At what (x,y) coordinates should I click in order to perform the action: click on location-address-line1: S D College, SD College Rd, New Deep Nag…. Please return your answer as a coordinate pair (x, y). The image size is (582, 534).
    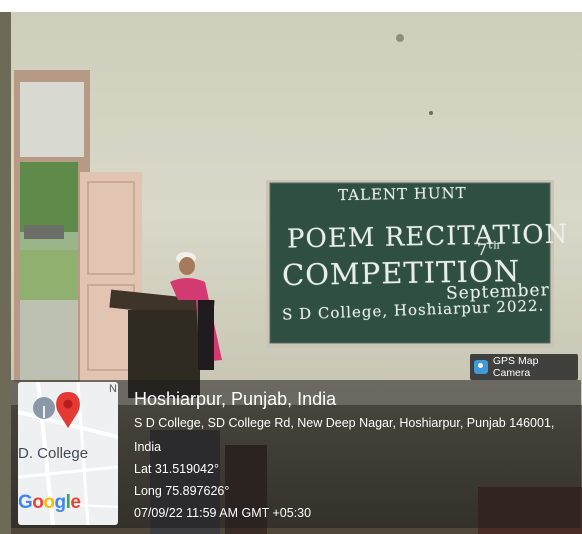
    Looking at the image, I should click on (344, 423).